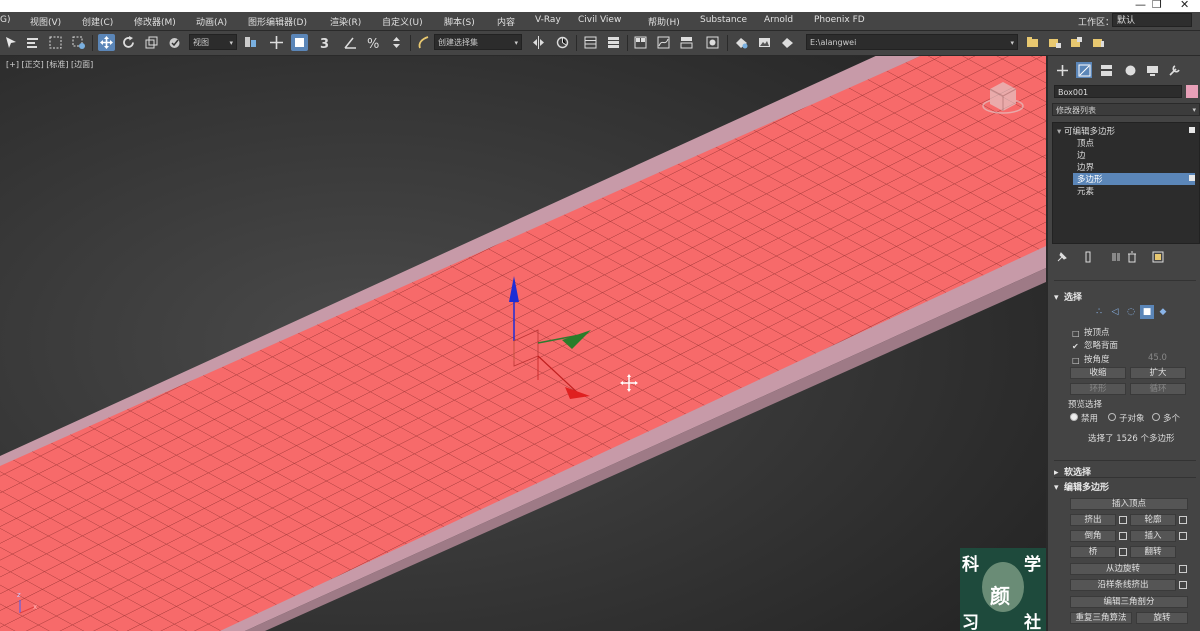 The height and width of the screenshot is (631, 1200). Describe the element at coordinates (1158, 373) in the screenshot. I see `grow-button: 扩大` at that location.